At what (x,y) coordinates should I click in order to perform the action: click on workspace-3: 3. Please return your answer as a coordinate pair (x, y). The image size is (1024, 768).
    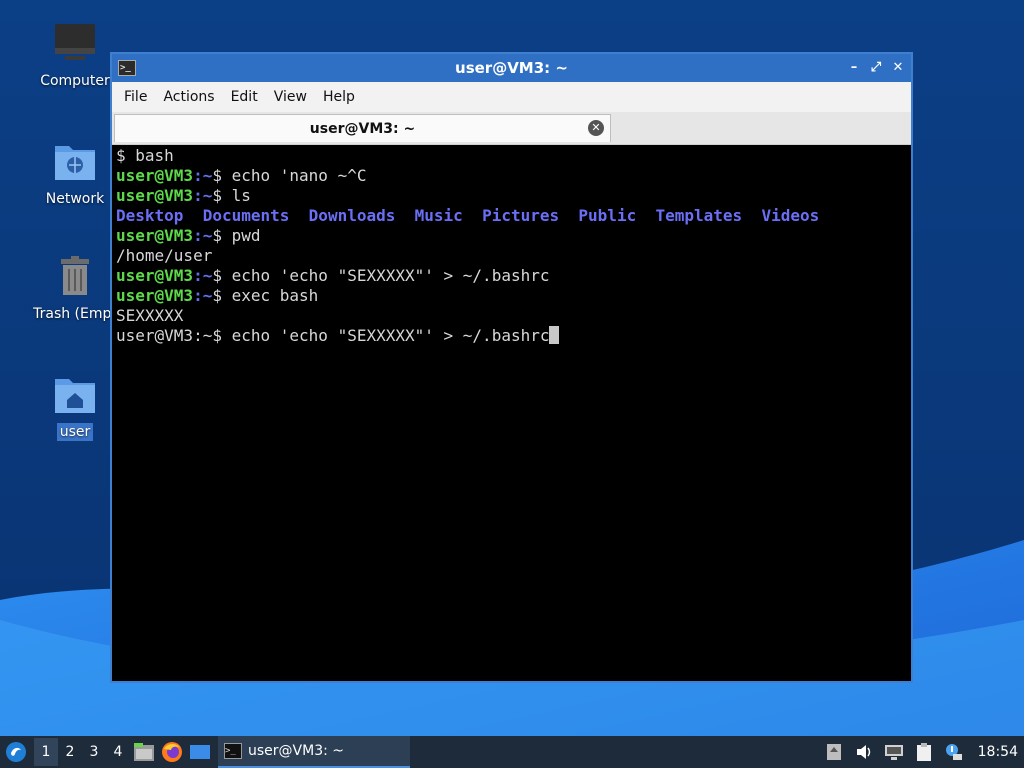
    Looking at the image, I should click on (94, 752).